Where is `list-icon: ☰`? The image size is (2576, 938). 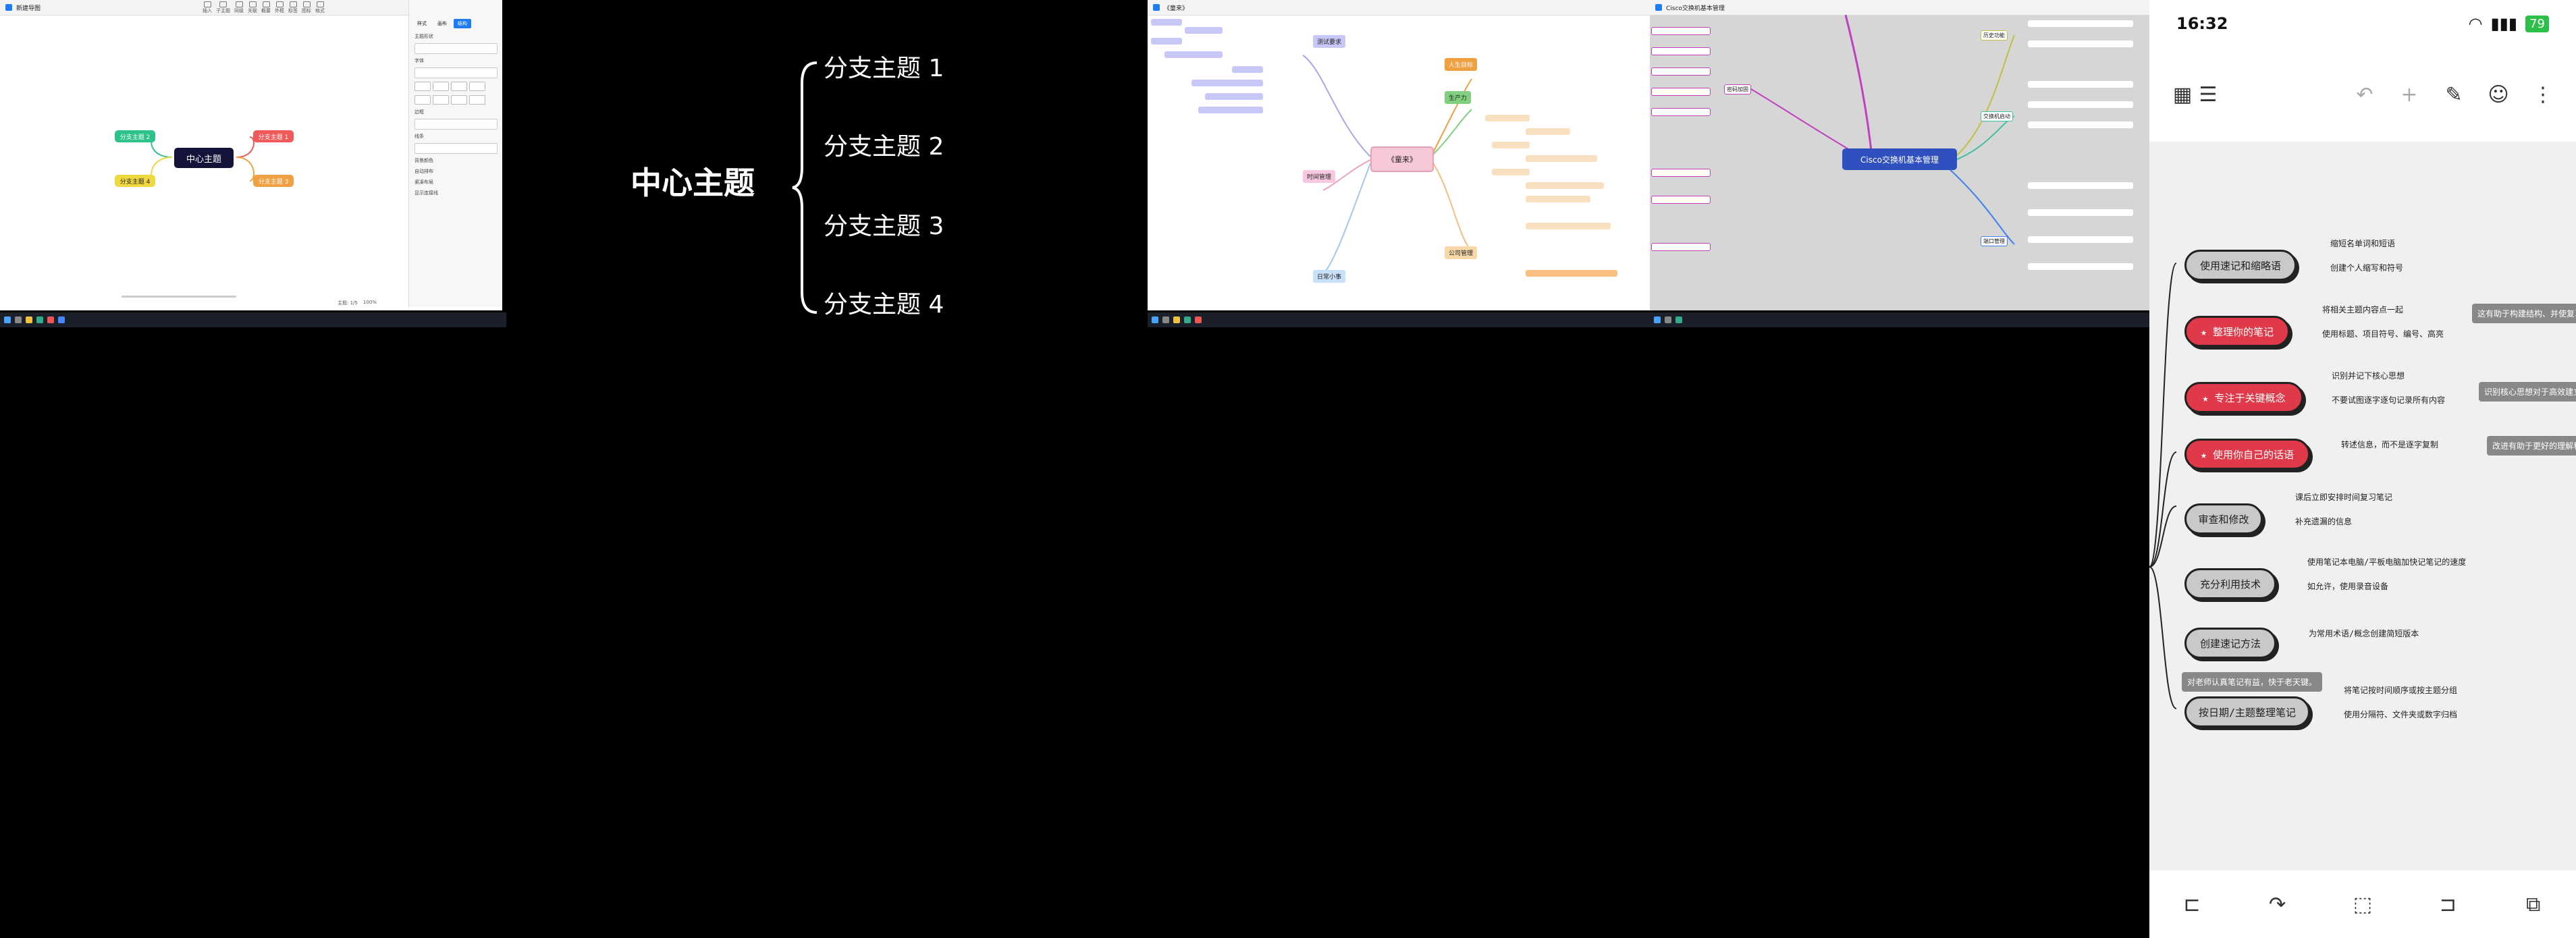
list-icon: ☰ is located at coordinates (2208, 94).